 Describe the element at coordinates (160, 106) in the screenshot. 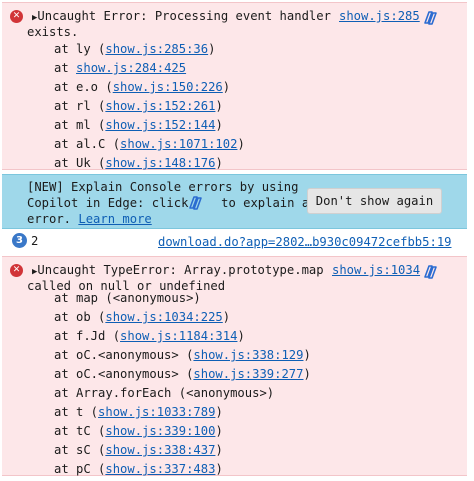

I see `stack-frame-link: show.js:152:261` at that location.